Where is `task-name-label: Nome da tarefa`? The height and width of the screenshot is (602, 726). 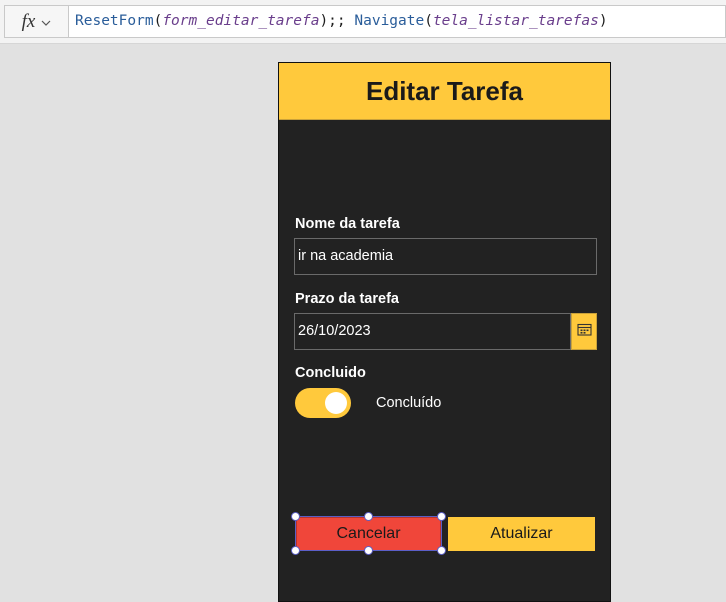 task-name-label: Nome da tarefa is located at coordinates (347, 224).